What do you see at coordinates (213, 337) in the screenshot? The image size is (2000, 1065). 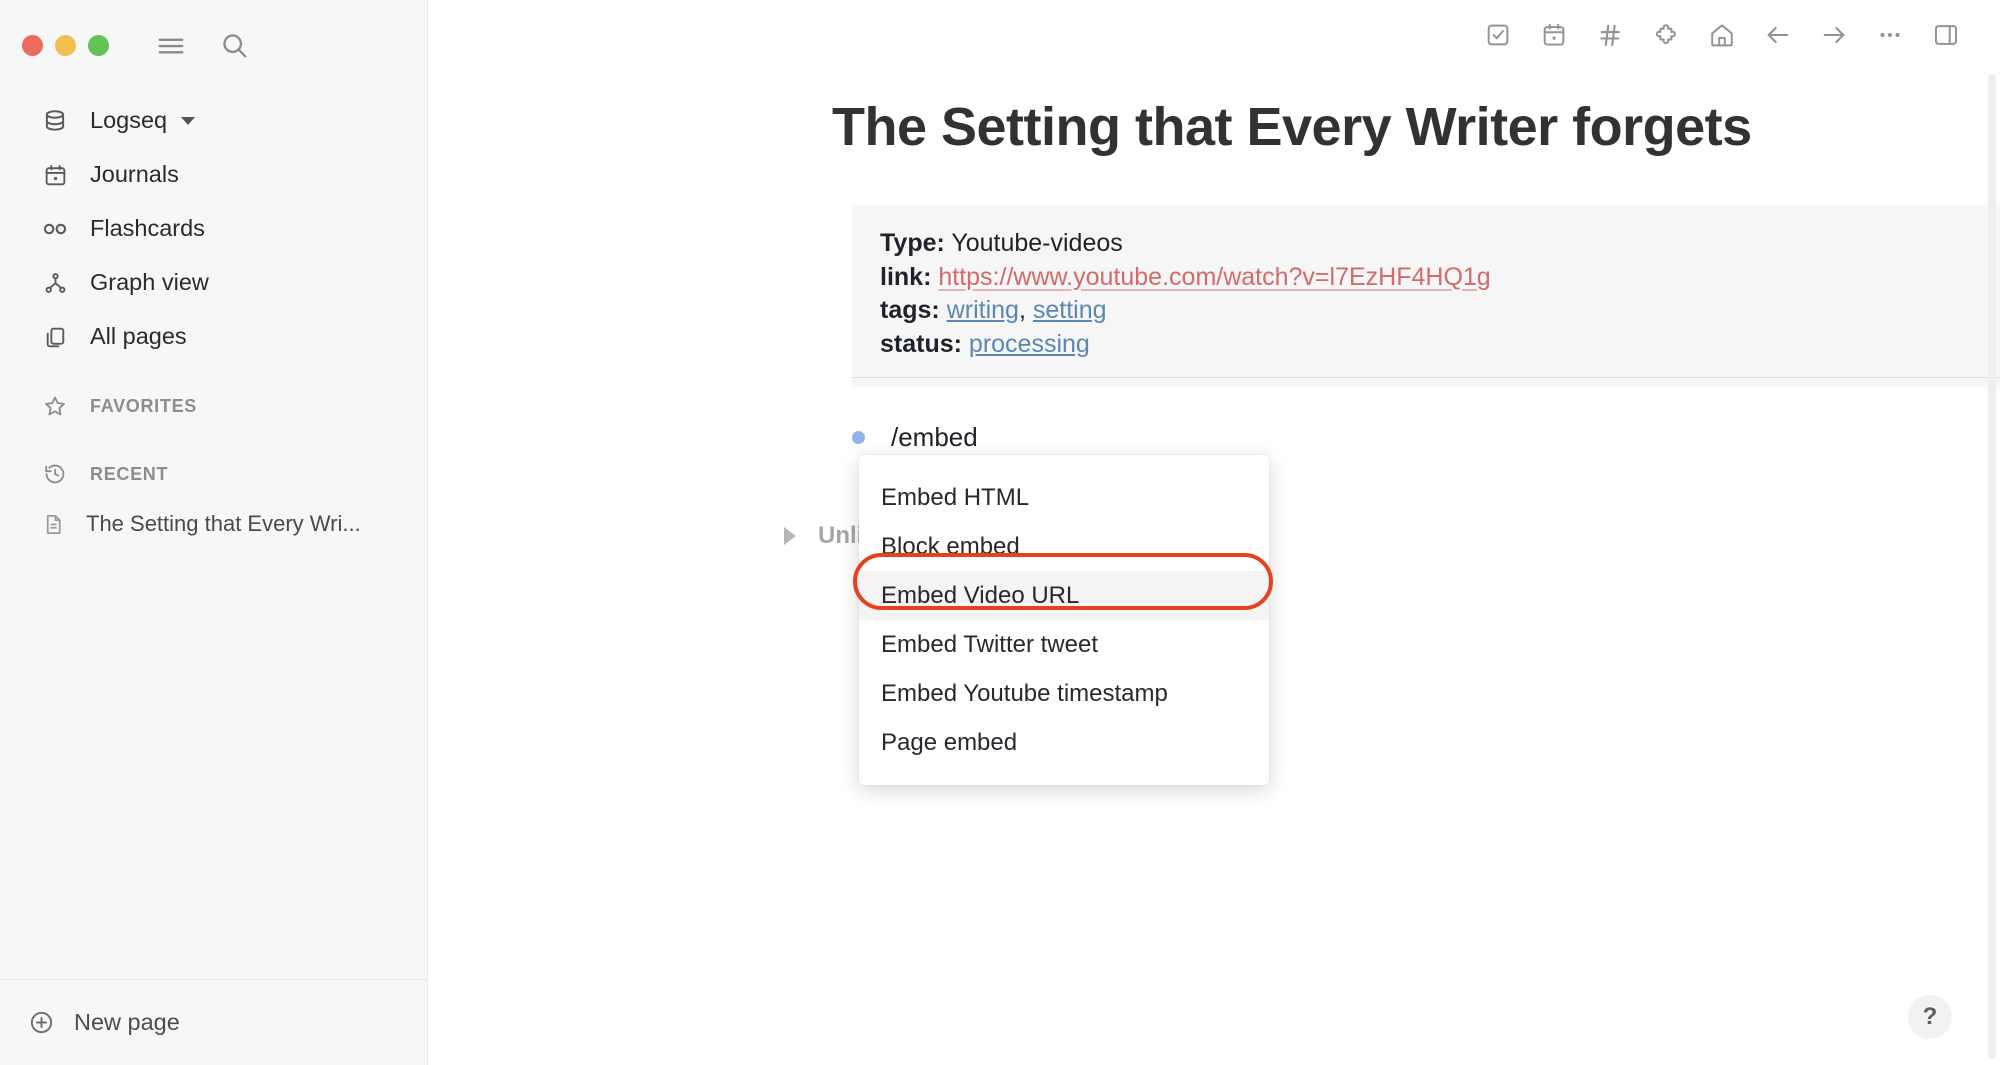 I see `sidebar-item-all-pages: All pages` at bounding box center [213, 337].